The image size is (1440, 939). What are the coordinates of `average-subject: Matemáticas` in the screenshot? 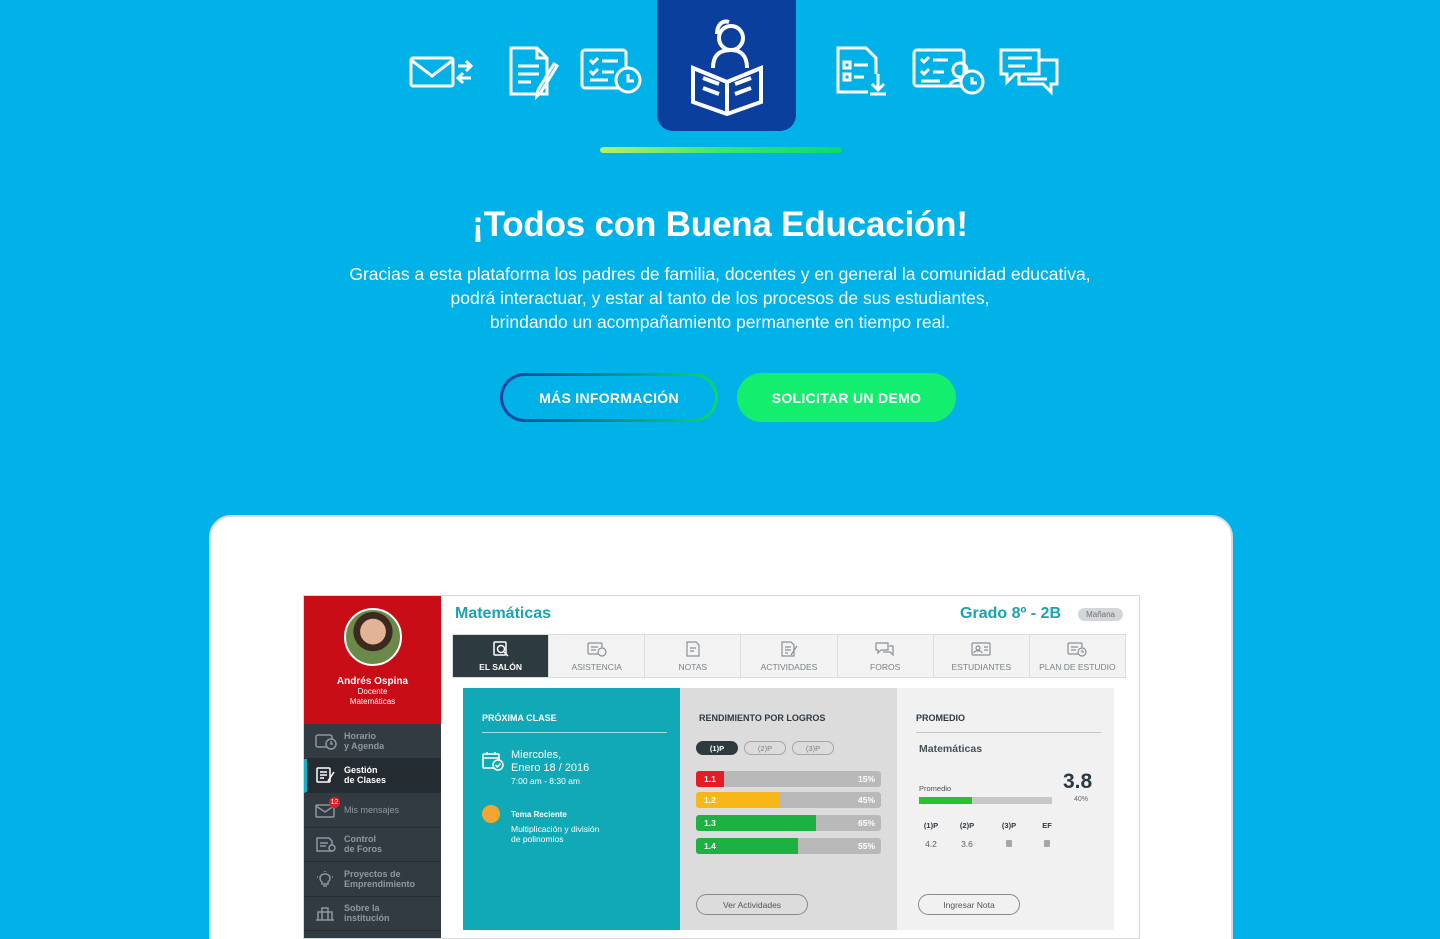 It's located at (951, 749).